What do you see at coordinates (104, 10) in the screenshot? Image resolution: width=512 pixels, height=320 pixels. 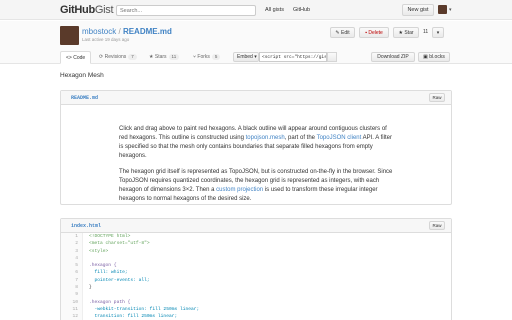 I see `logo-gist-text: Gist` at bounding box center [104, 10].